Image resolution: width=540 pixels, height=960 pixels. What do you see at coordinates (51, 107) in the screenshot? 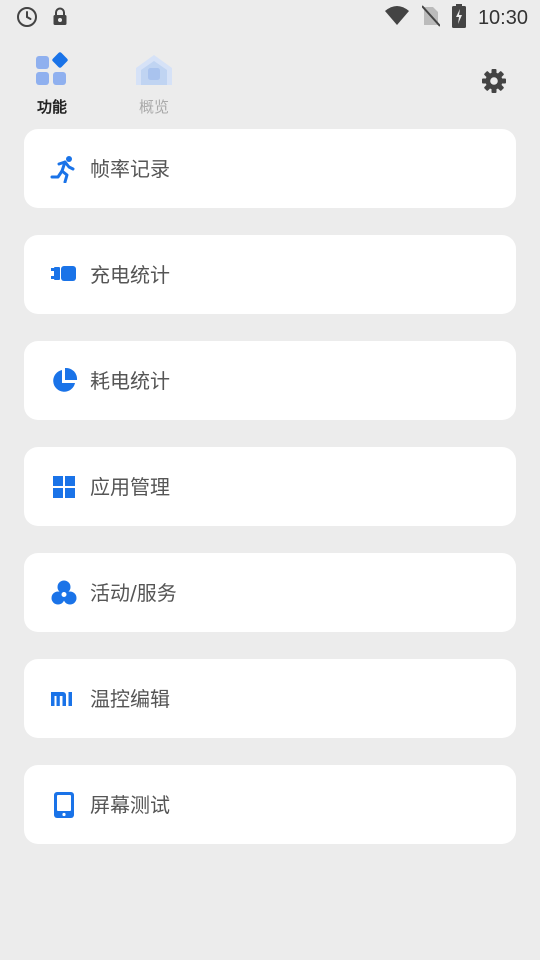
I see `tab-label: 功能` at bounding box center [51, 107].